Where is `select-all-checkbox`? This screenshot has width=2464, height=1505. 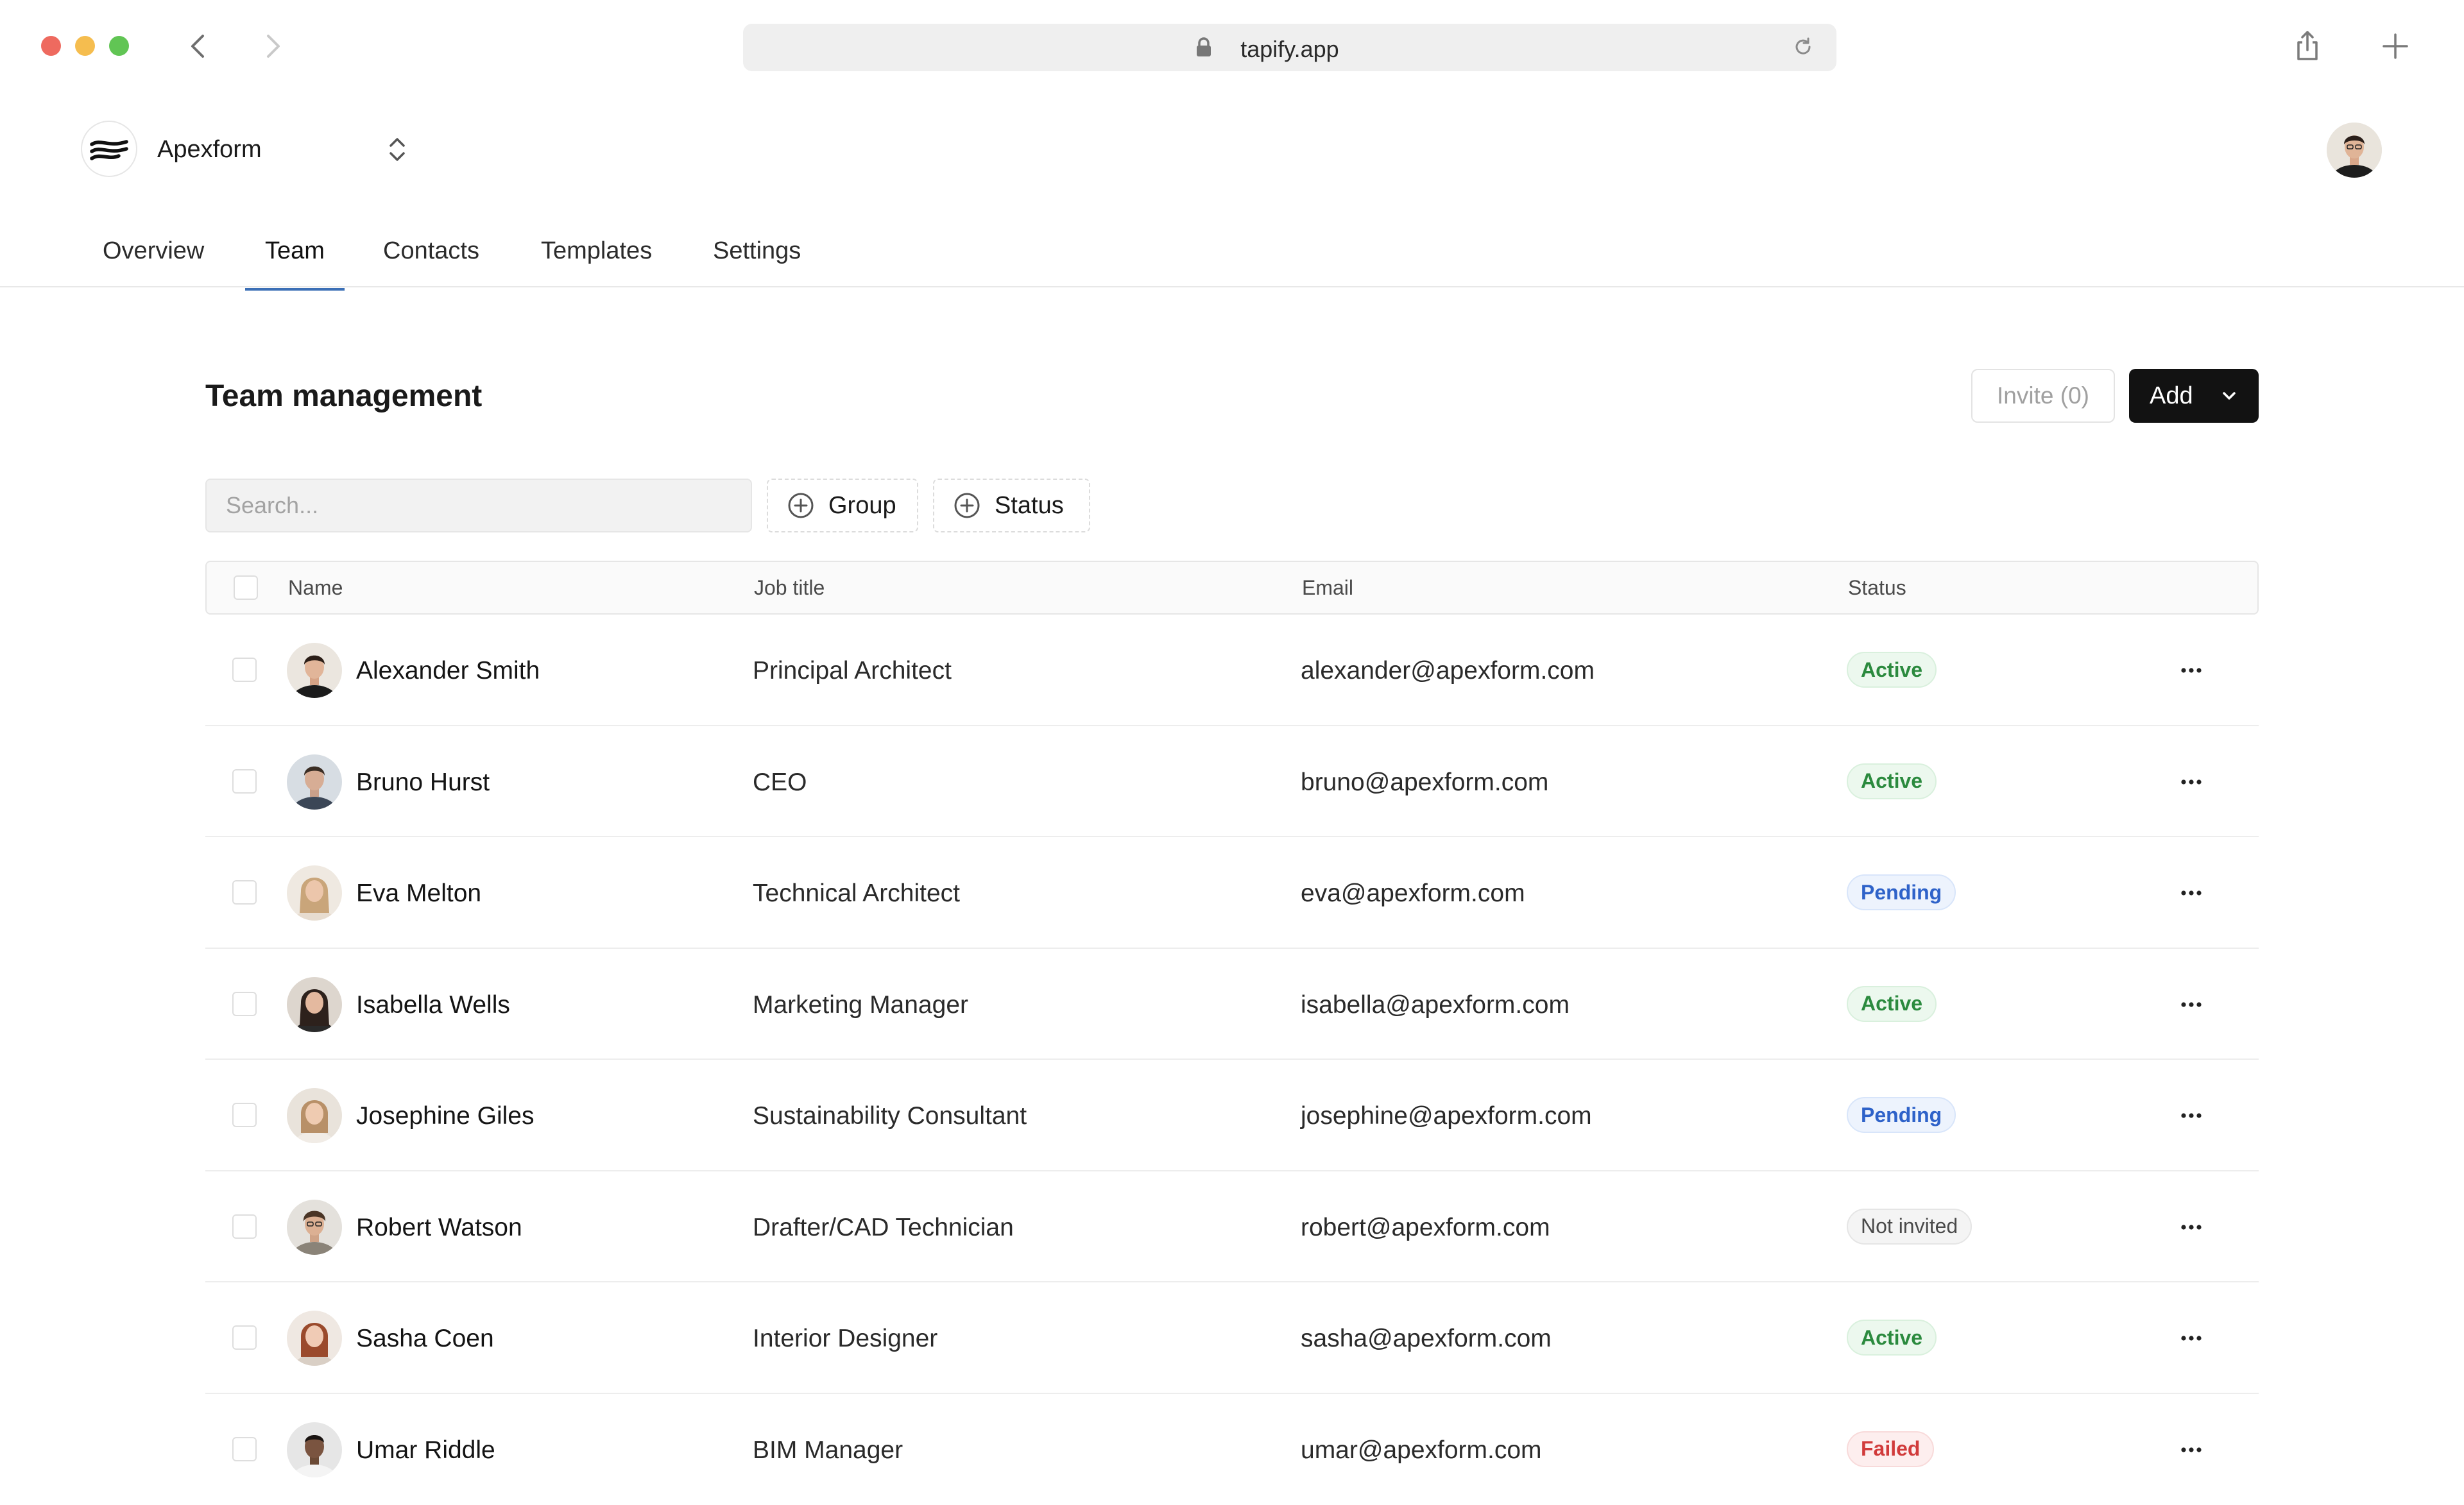 select-all-checkbox is located at coordinates (246, 587).